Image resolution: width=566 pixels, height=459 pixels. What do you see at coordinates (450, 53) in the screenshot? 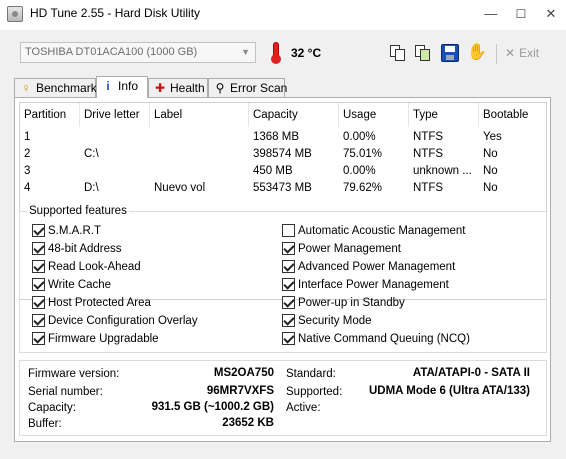
I see `save-icon` at bounding box center [450, 53].